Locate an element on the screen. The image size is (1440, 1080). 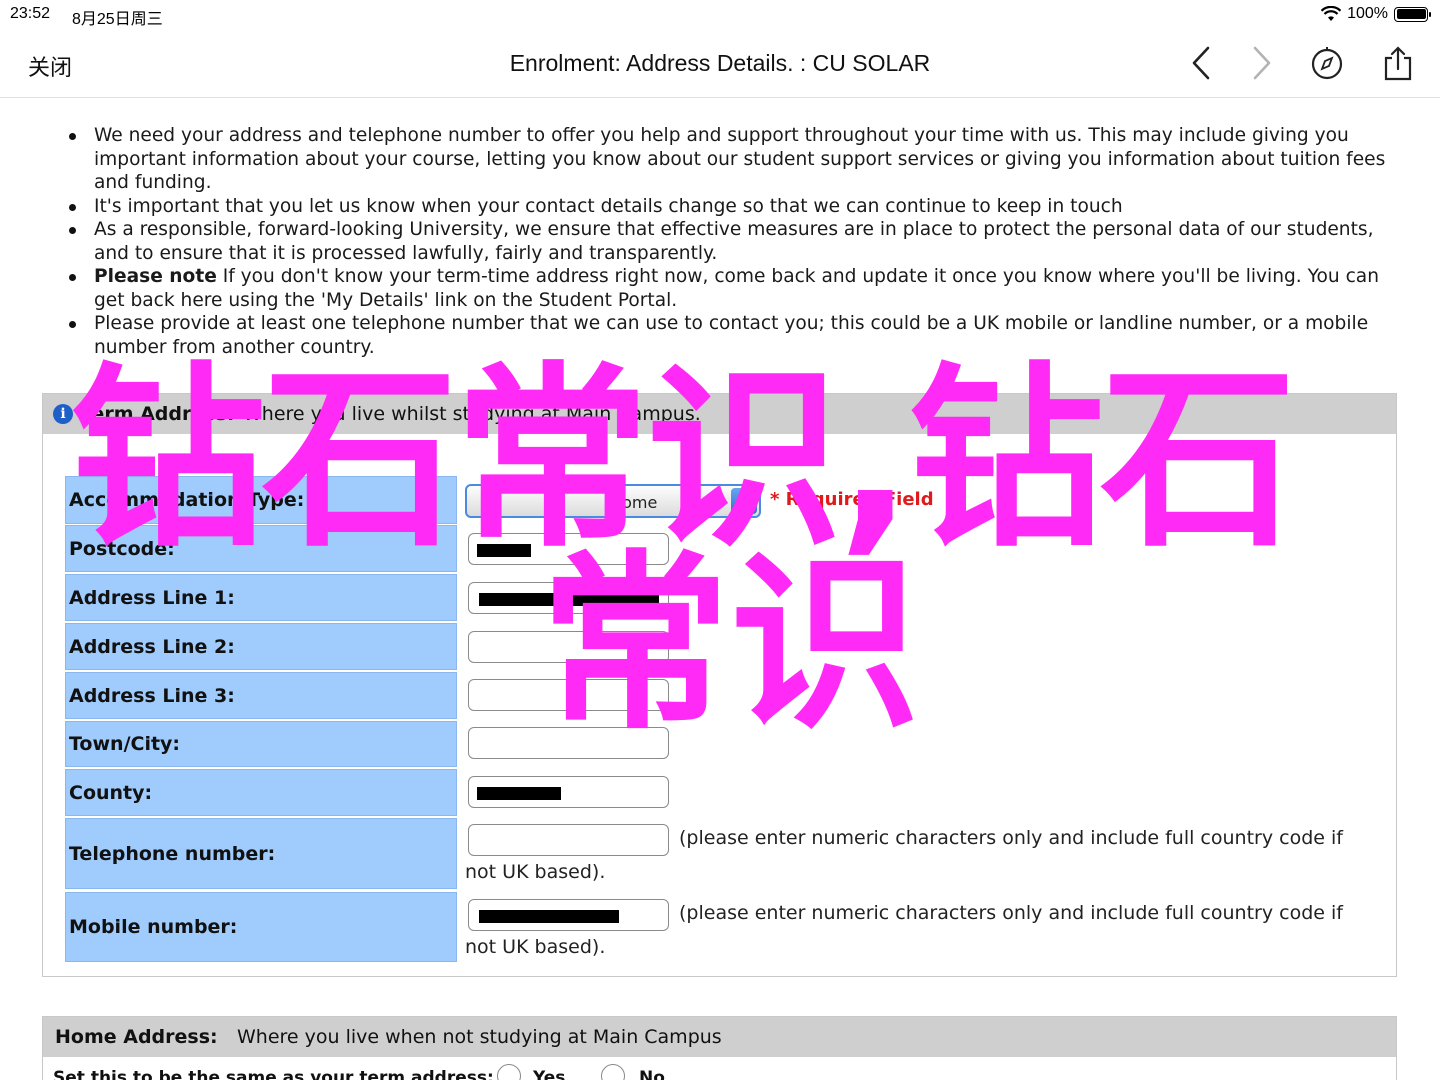
mobile-input is located at coordinates (568, 915).